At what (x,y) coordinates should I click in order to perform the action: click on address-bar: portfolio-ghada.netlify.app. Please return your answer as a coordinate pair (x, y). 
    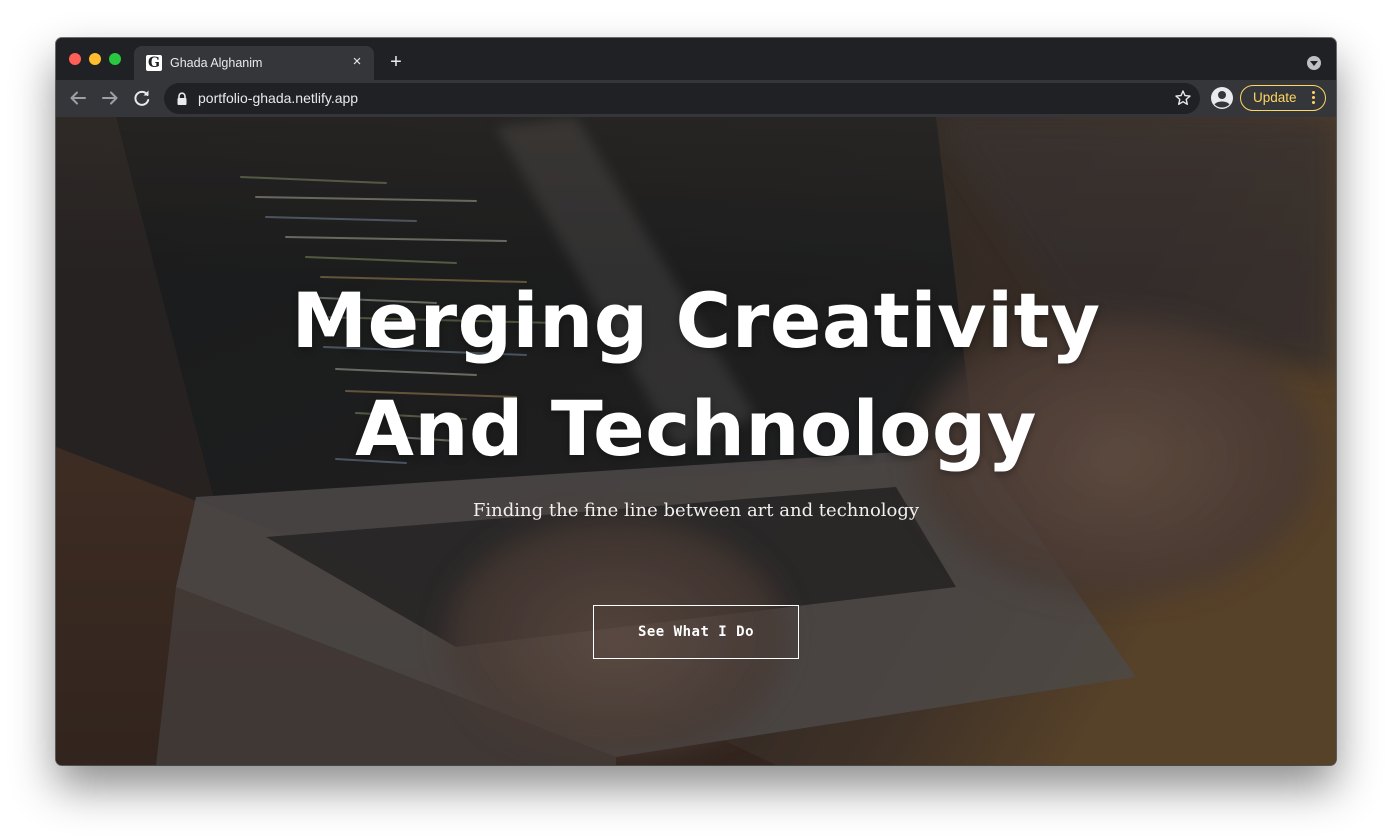
    Looking at the image, I should click on (682, 98).